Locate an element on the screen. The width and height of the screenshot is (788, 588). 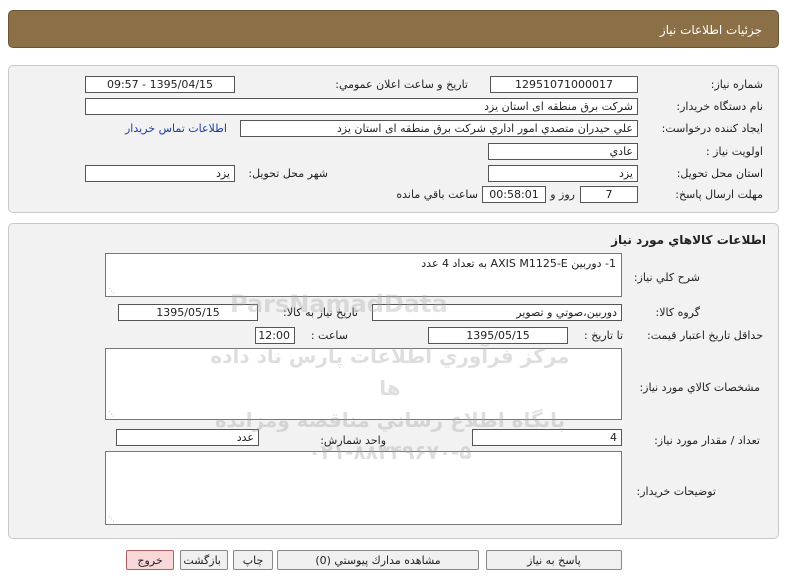
deadline-label: مهلت ارسال پاسخ: is located at coordinates (719, 194).